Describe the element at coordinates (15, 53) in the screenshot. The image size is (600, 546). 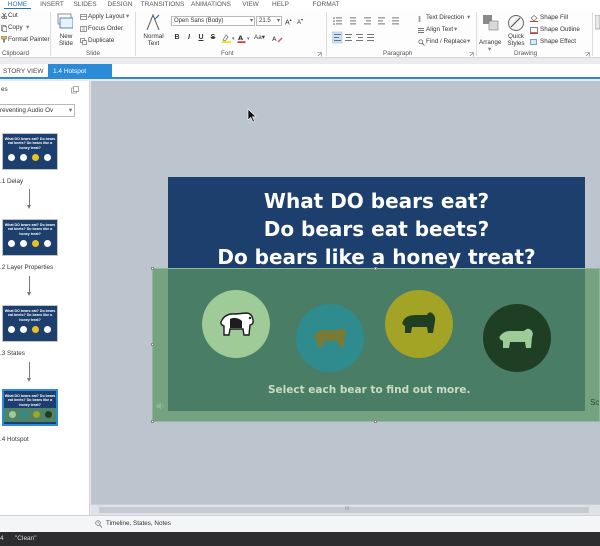
I see `clipboard-group-label: Clipboard` at that location.